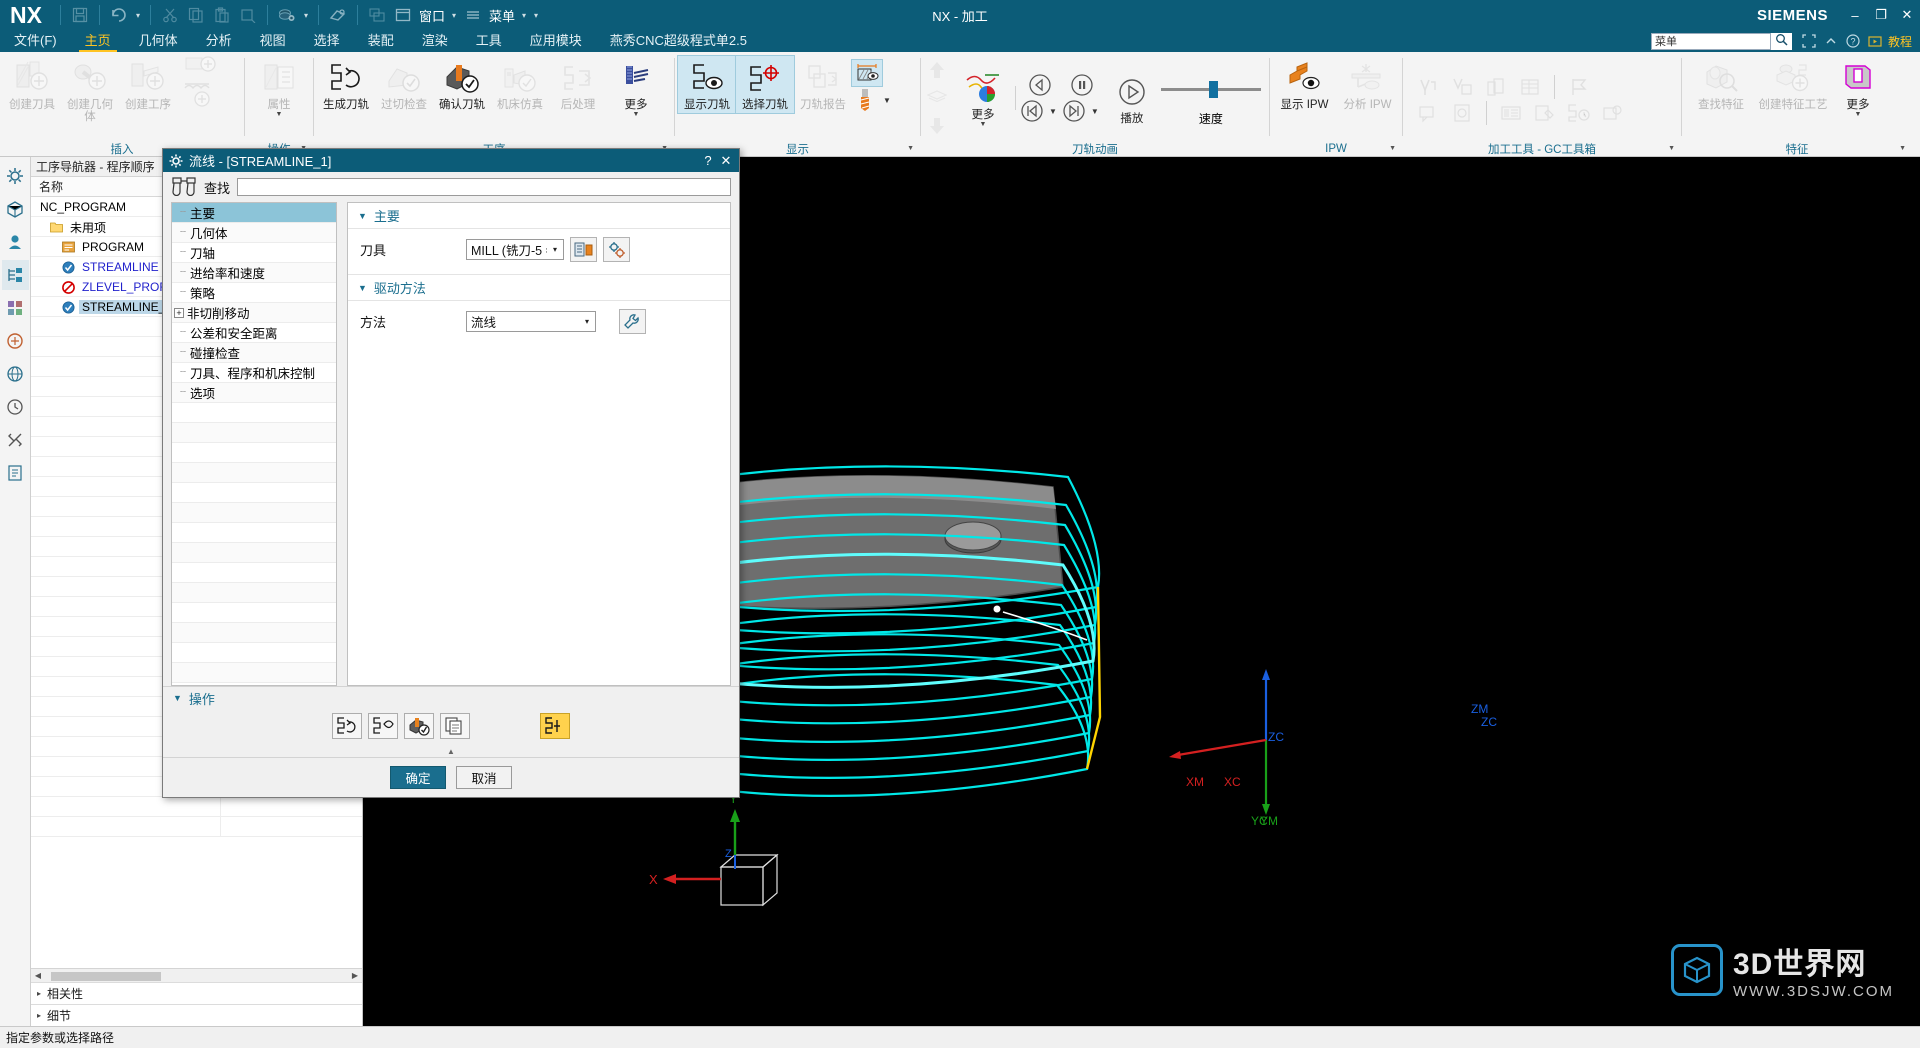 This screenshot has height=1048, width=1920. I want to click on dialog-tree-item-tool-program-machine: ┄ 刀具、程序和机床控制, so click(254, 373).